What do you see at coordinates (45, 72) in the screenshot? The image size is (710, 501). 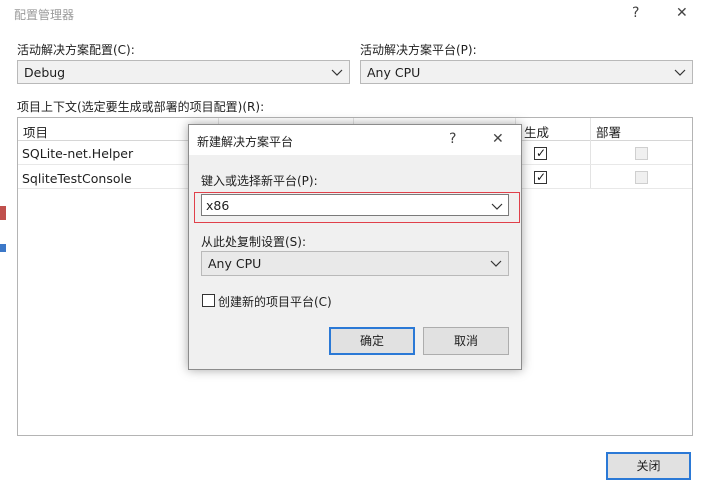 I see `active-config-value: Debug` at bounding box center [45, 72].